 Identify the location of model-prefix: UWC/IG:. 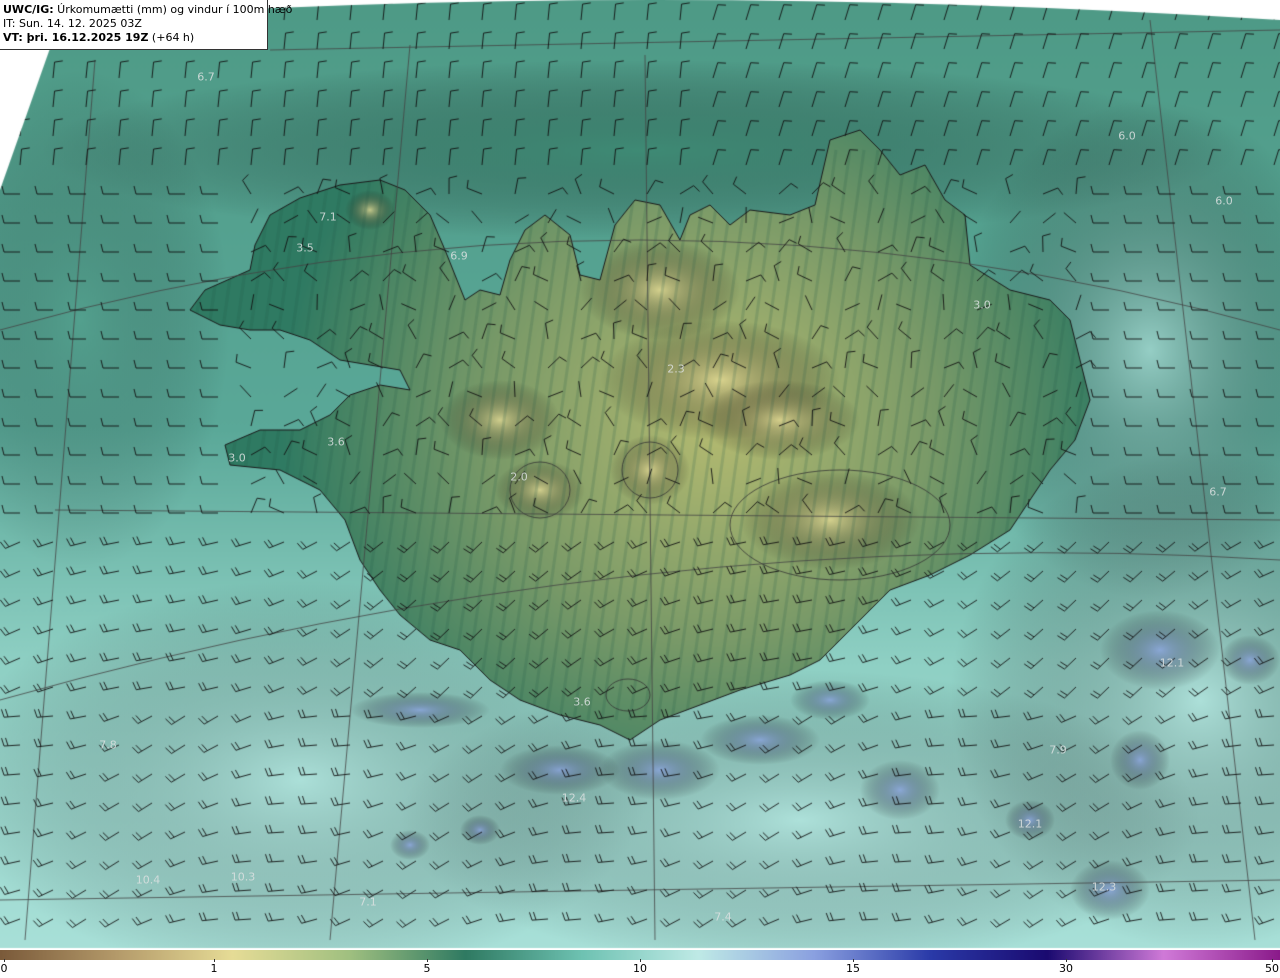
(28, 9).